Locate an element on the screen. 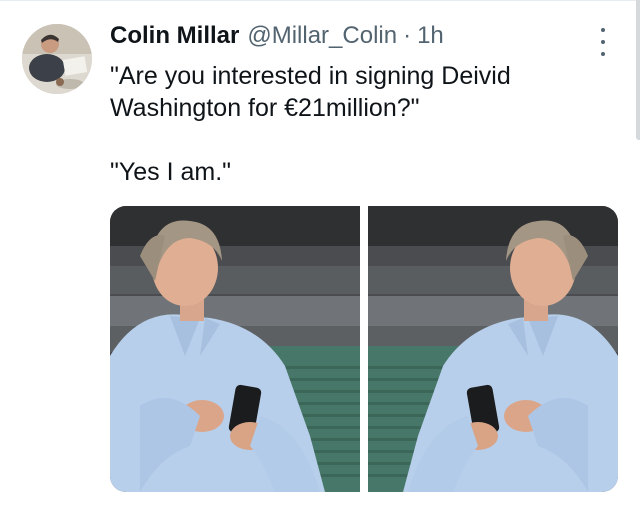 The height and width of the screenshot is (506, 640). author-display-name: Colin Millar is located at coordinates (174, 36).